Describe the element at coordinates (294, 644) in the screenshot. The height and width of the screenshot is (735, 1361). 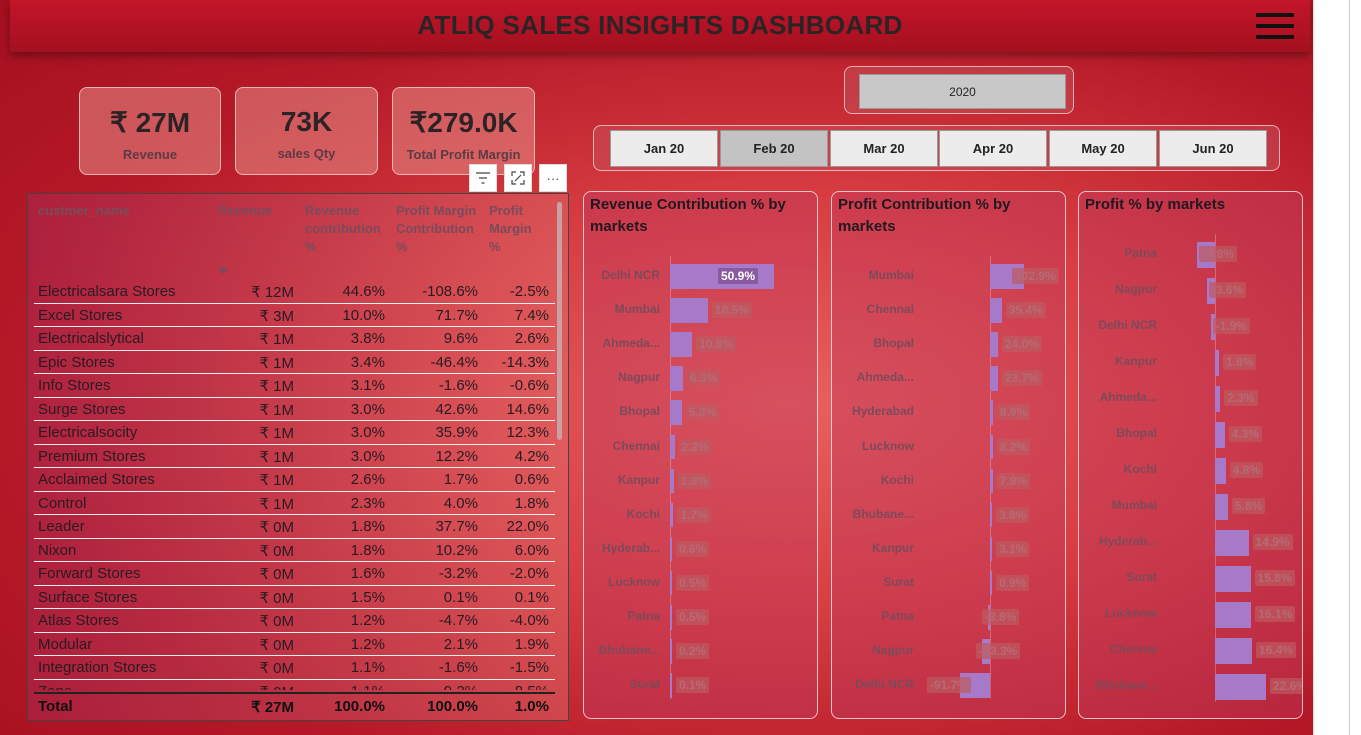
I see `table-row: Modular ₹ 0M 1.2% 2.1% 1.9%` at that location.